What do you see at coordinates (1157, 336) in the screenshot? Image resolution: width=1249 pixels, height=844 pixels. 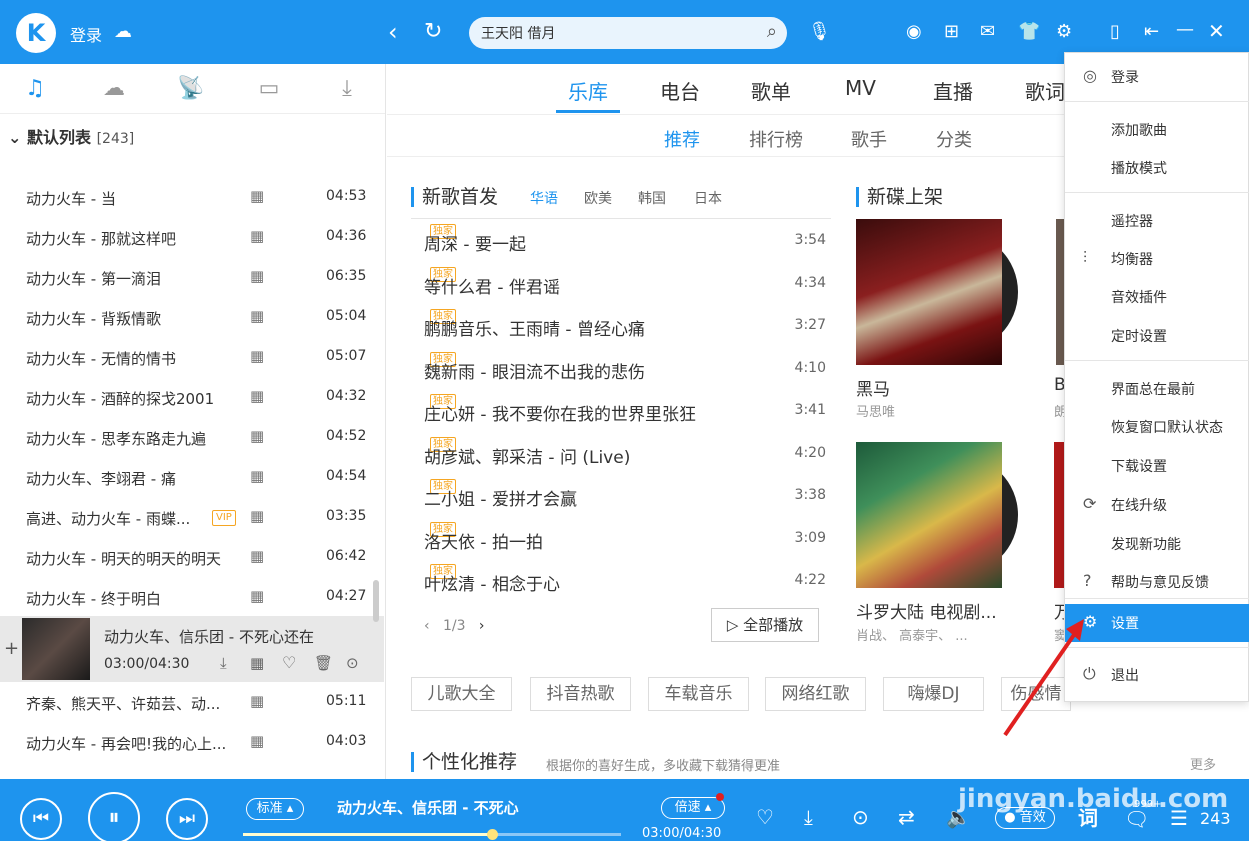 I see `menu-item: 定时设置` at bounding box center [1157, 336].